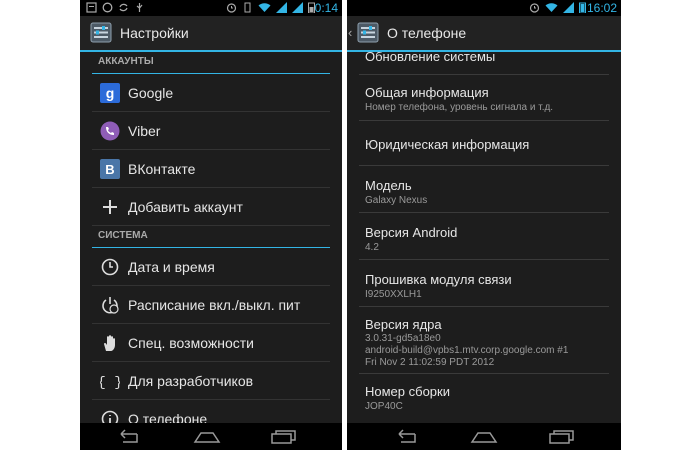 The width and height of the screenshot is (700, 450). What do you see at coordinates (427, 33) in the screenshot?
I see `page-title: О телефоне` at bounding box center [427, 33].